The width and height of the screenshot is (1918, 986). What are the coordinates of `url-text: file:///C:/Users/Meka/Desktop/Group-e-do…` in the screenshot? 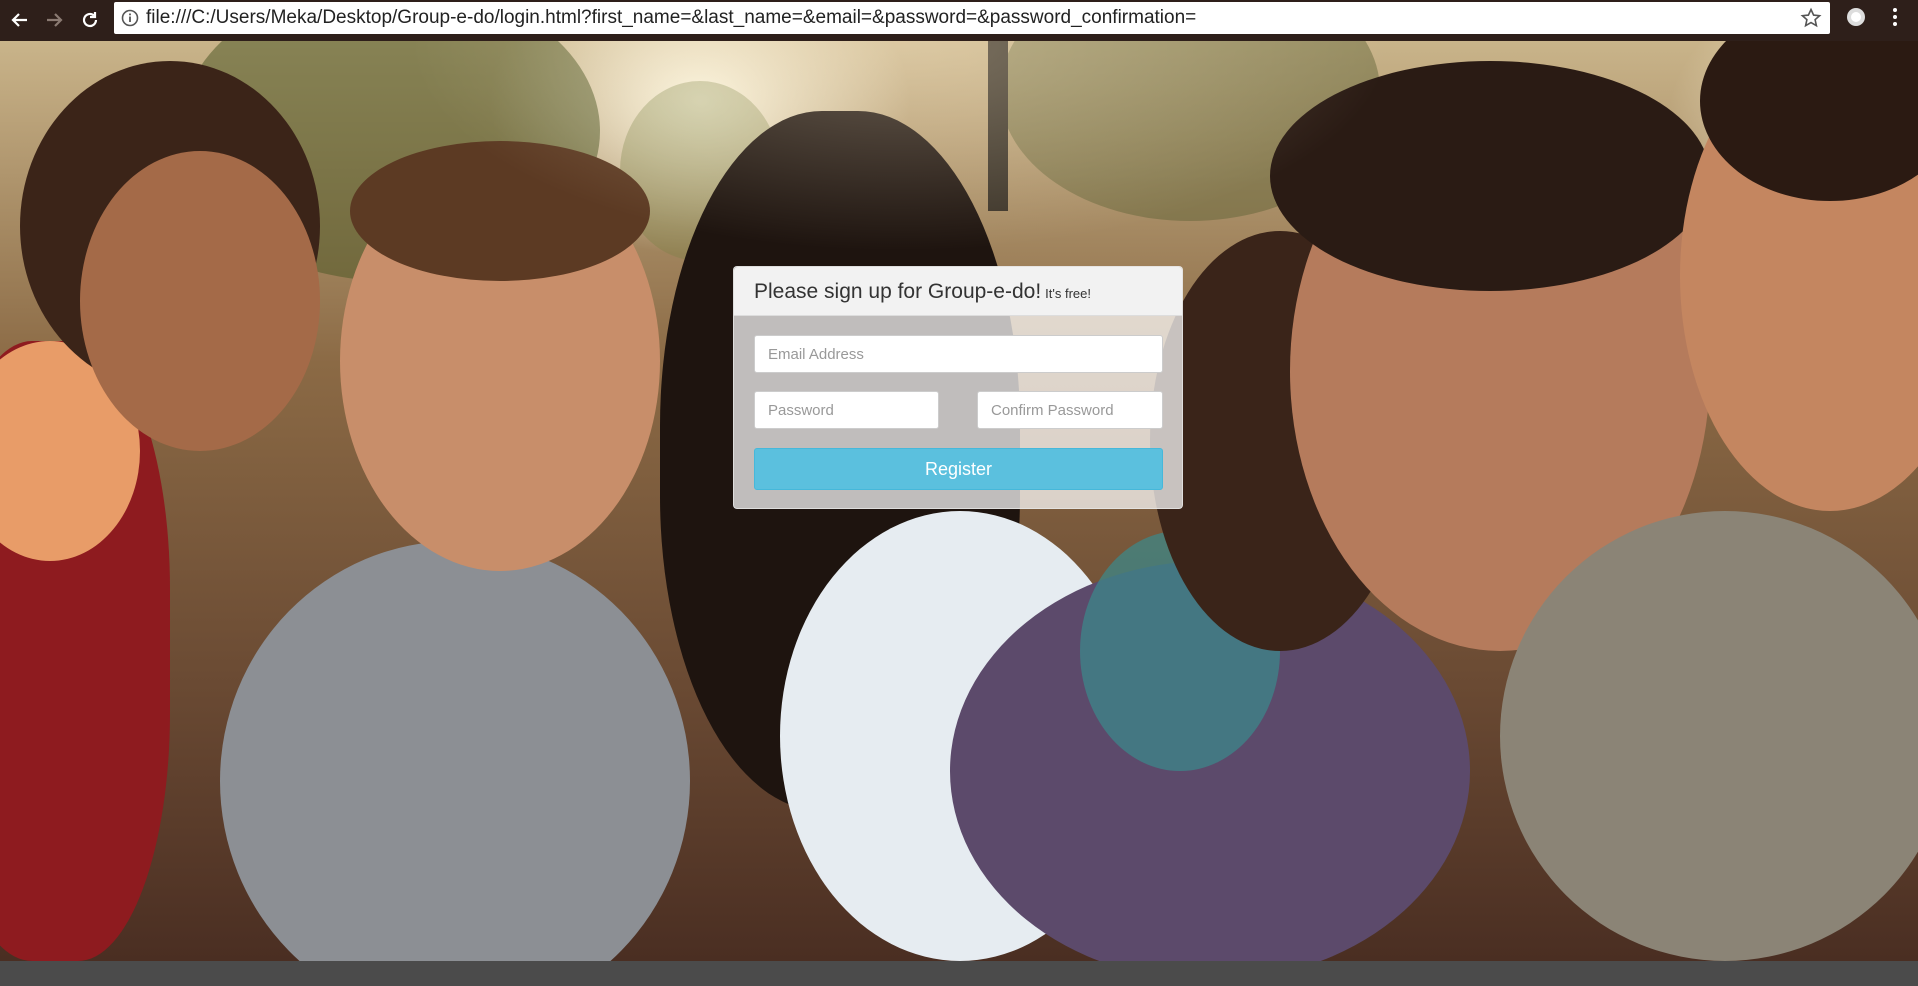 It's located at (671, 18).